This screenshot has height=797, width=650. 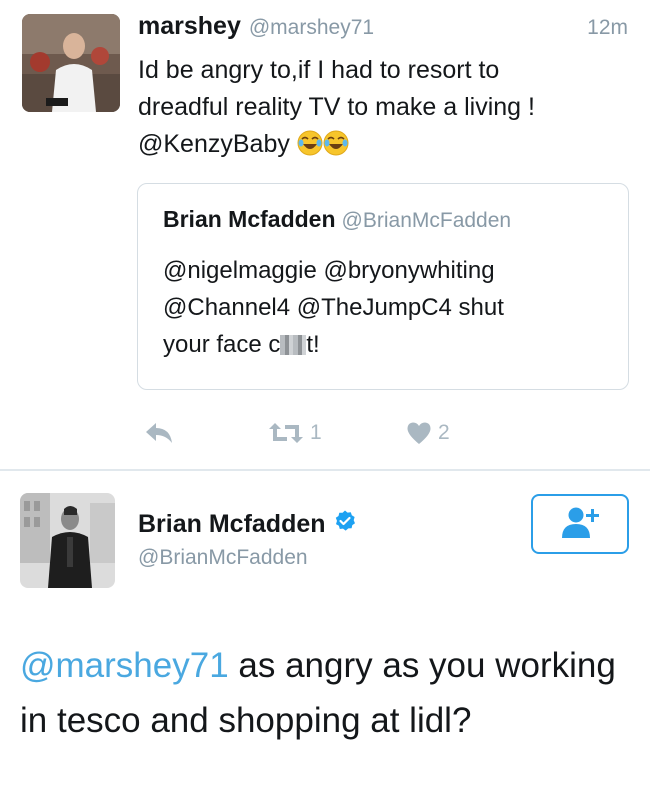 I want to click on quoted-tweet-header: Brian Mcfadden @BrianMcFadden, so click(x=337, y=219).